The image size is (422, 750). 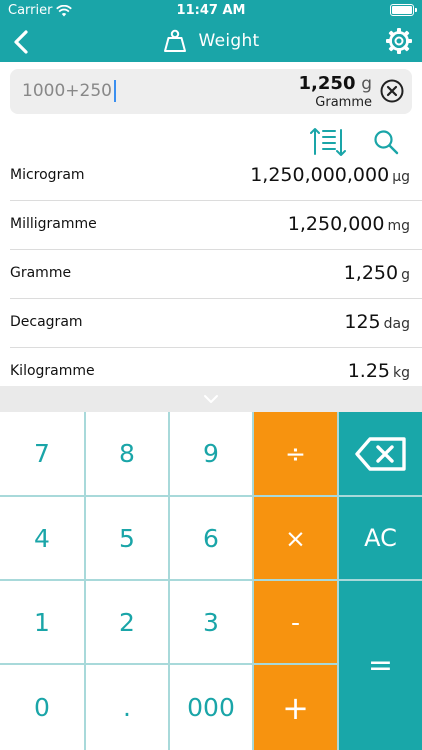 I want to click on unit-value: 1.25, so click(x=368, y=371).